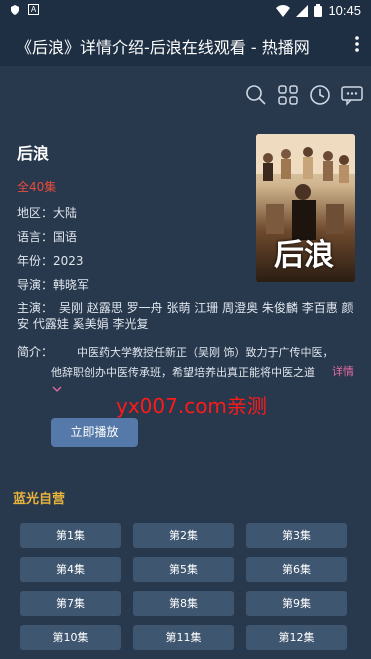 The width and height of the screenshot is (371, 659). I want to click on language-value: 国语, so click(65, 237).